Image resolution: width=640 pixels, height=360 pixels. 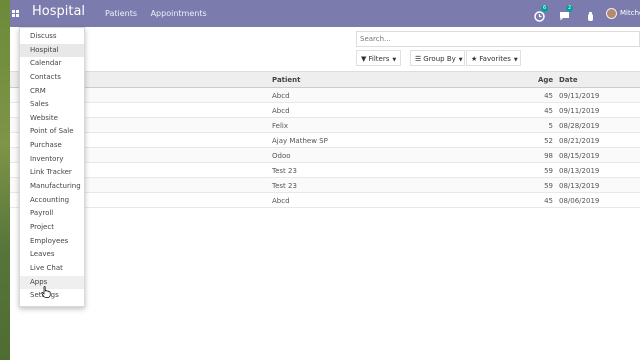 What do you see at coordinates (52, 37) in the screenshot?
I see `menu-item-discuss: Discuss` at bounding box center [52, 37].